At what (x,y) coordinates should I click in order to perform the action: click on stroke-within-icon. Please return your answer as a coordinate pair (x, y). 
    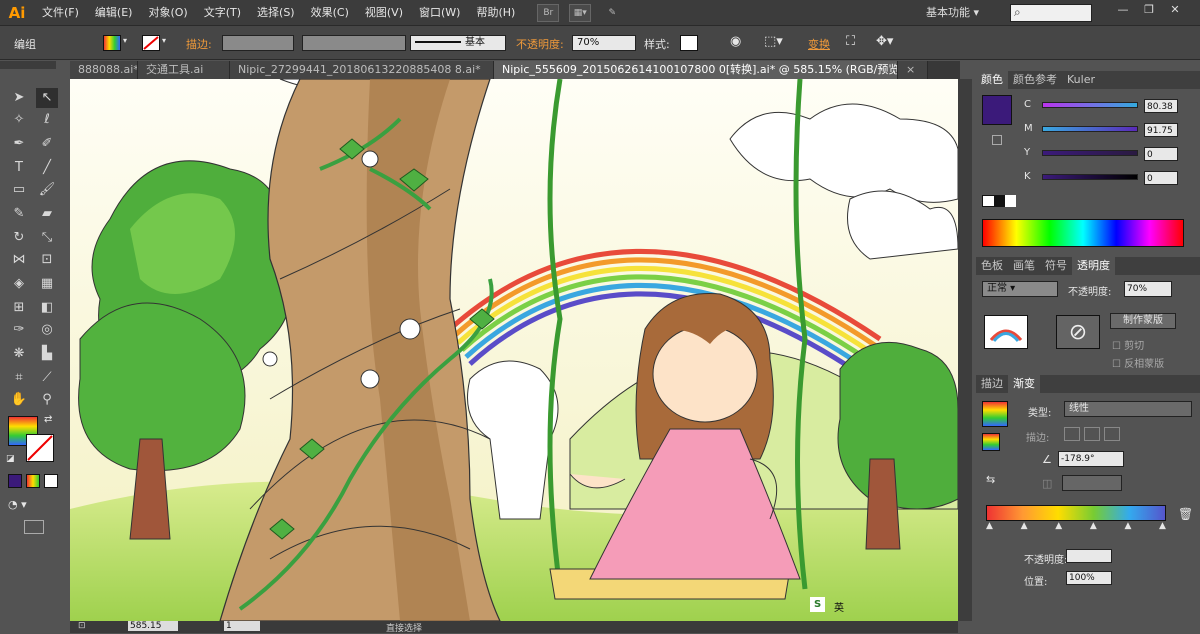
    Looking at the image, I should click on (1072, 434).